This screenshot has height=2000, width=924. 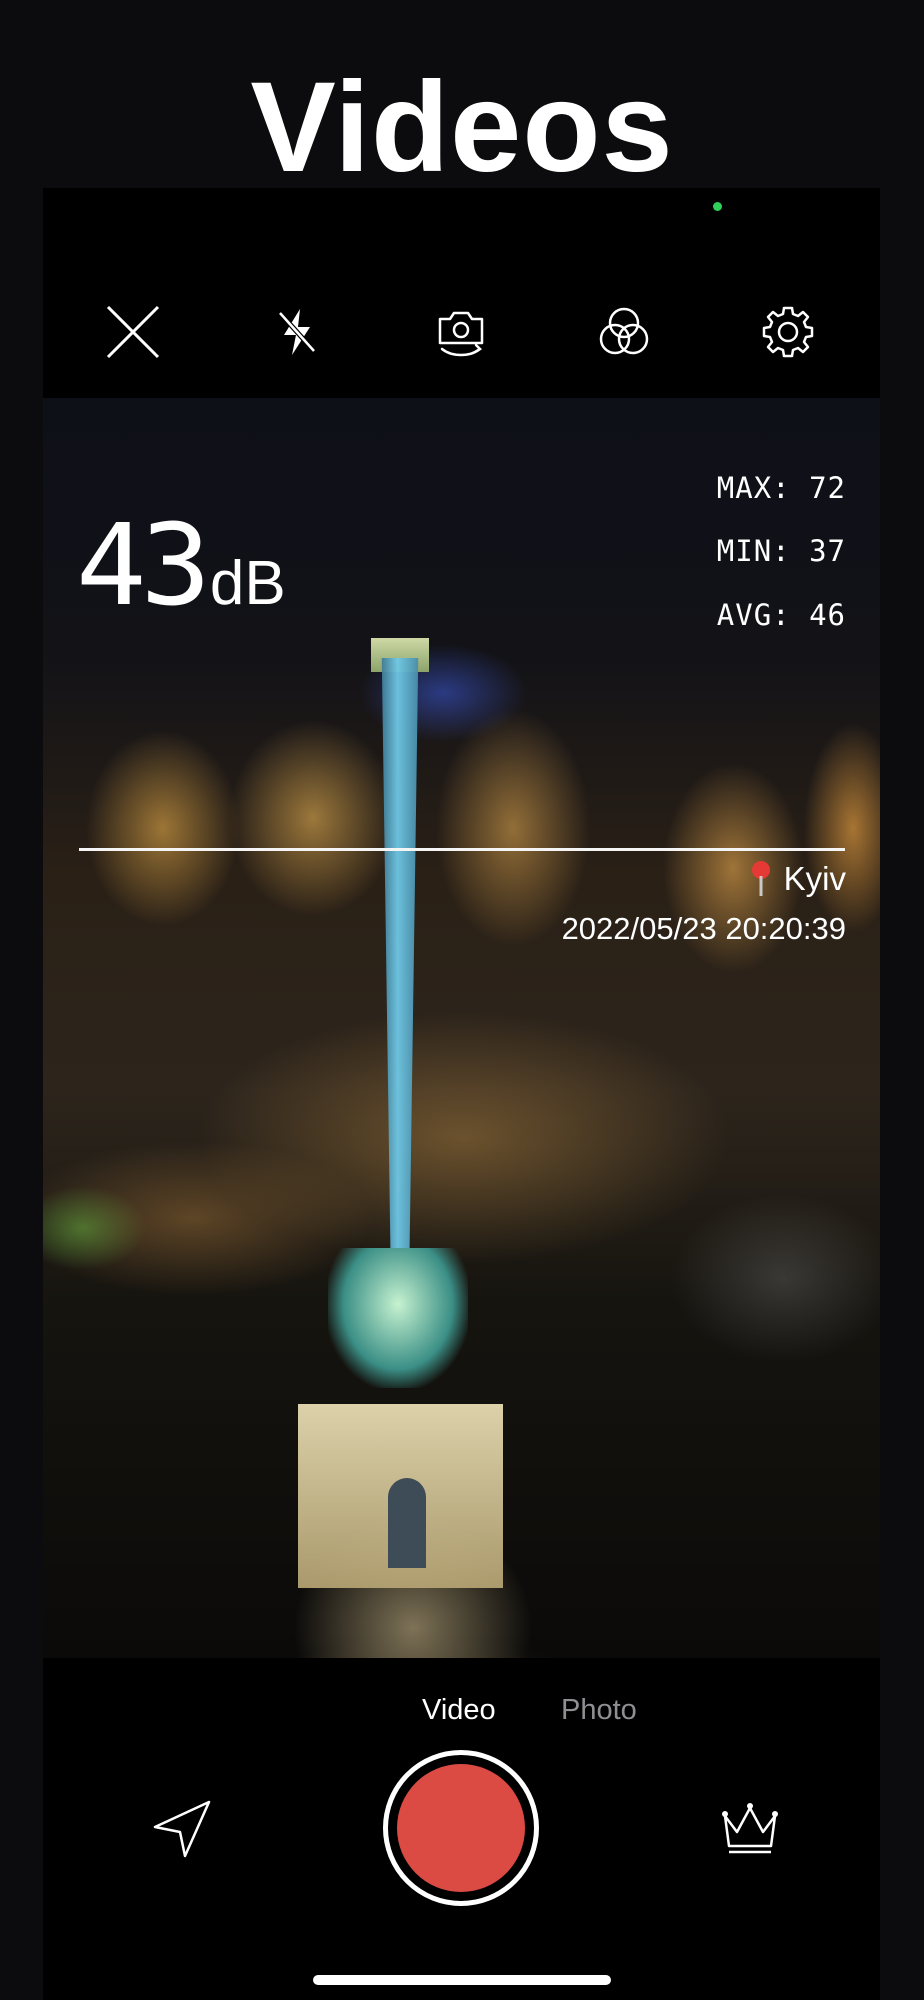 I want to click on mode-photo: Photo, so click(x=599, y=1710).